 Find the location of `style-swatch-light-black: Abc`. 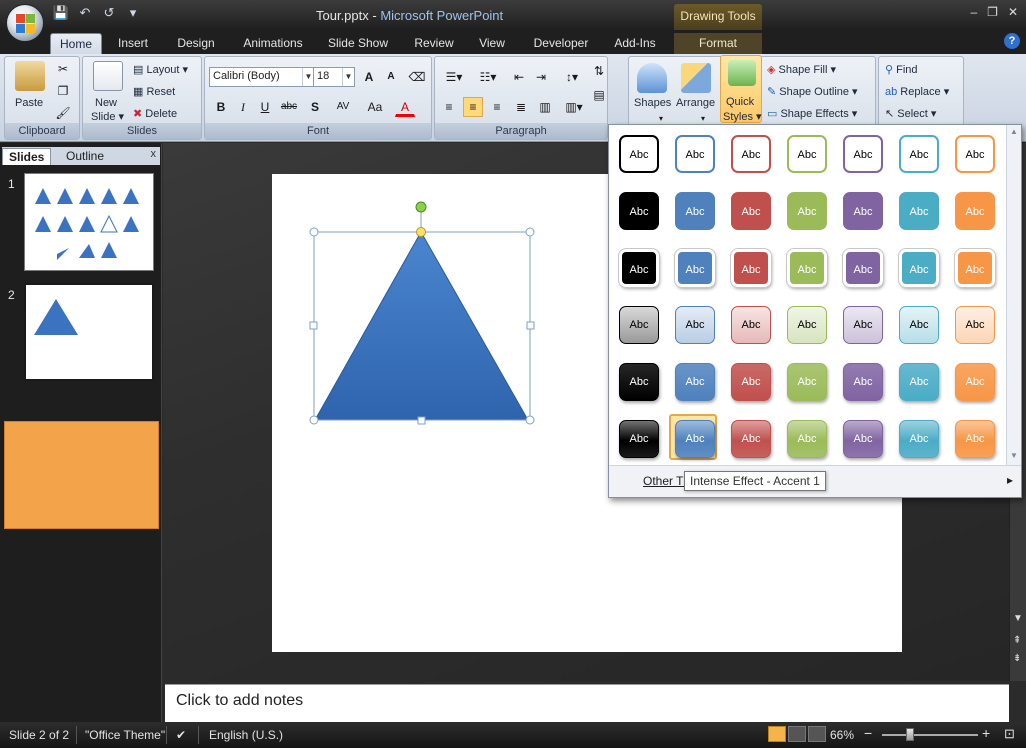

style-swatch-light-black: Abc is located at coordinates (639, 325).